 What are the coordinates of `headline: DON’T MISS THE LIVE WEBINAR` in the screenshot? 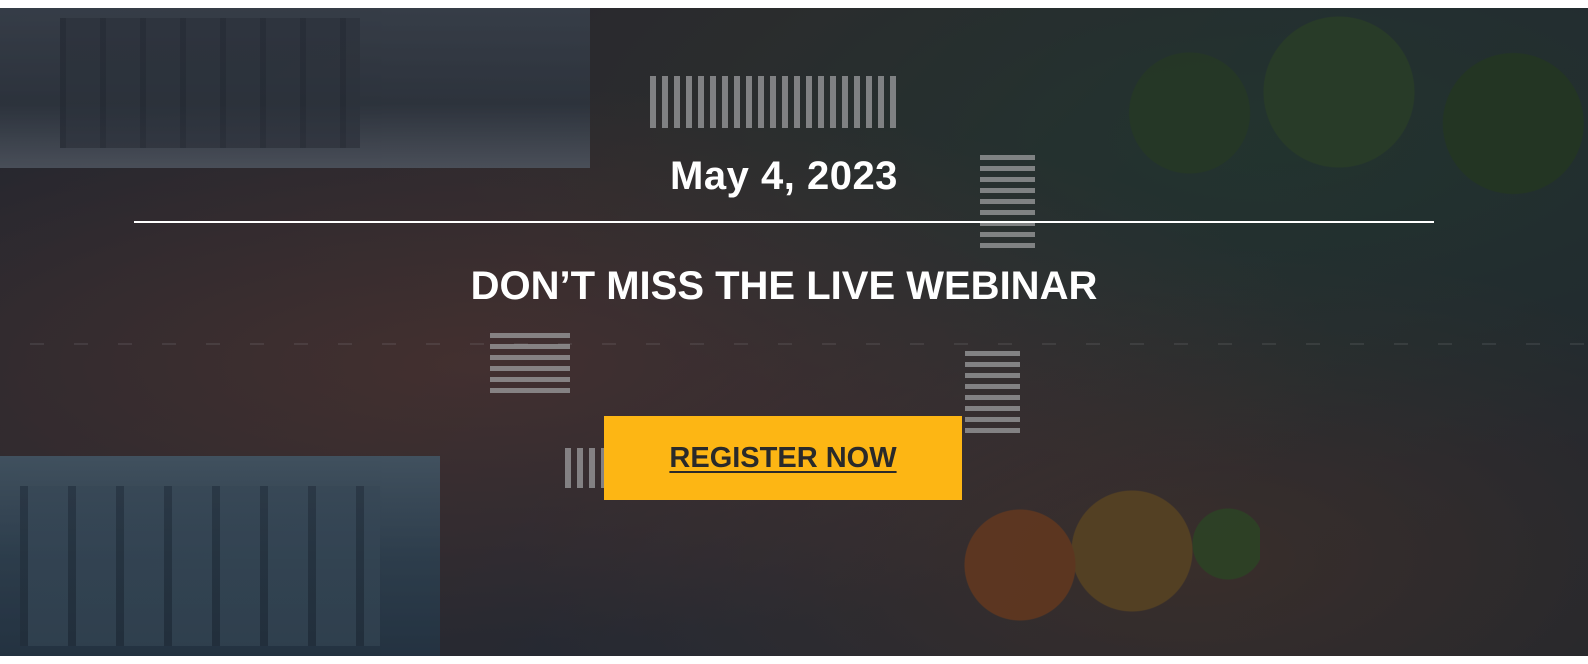 It's located at (784, 286).